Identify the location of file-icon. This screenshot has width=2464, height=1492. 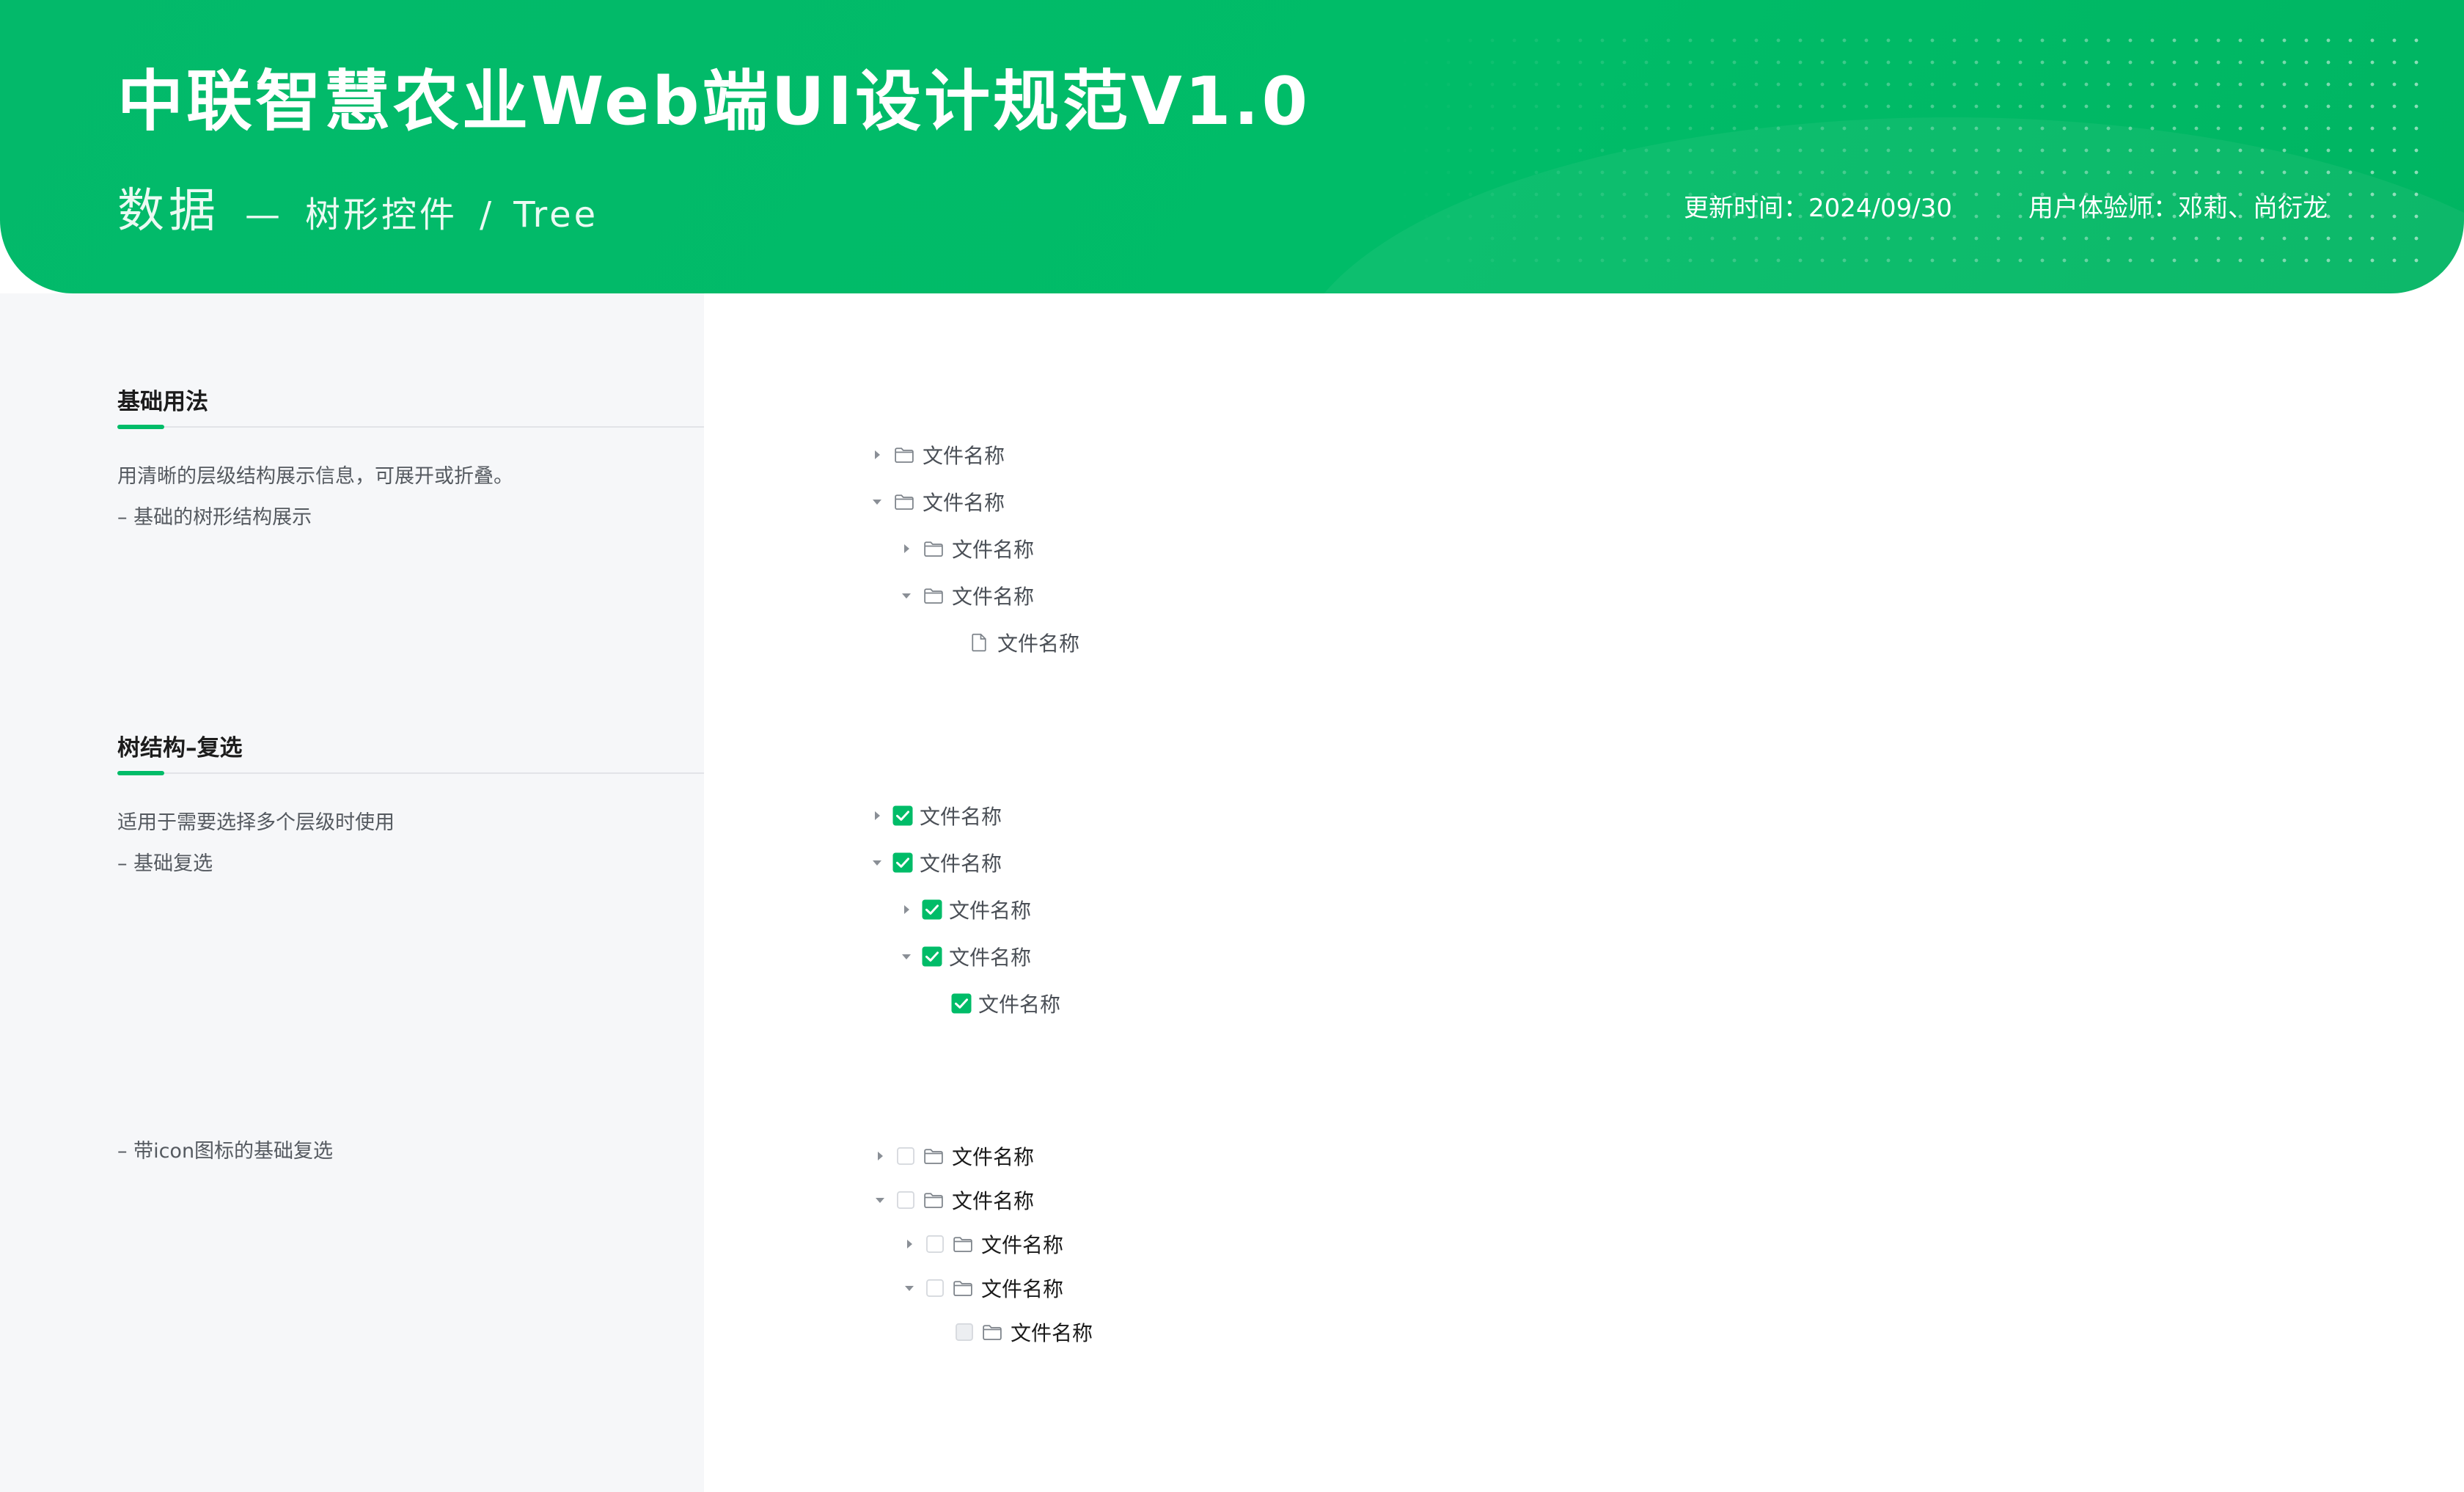
(979, 643).